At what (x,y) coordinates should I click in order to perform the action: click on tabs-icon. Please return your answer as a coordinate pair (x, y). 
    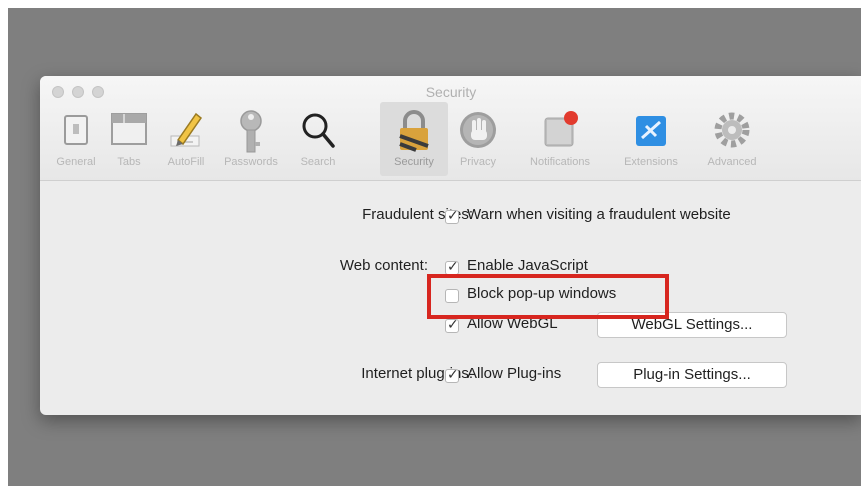
    Looking at the image, I should click on (129, 129).